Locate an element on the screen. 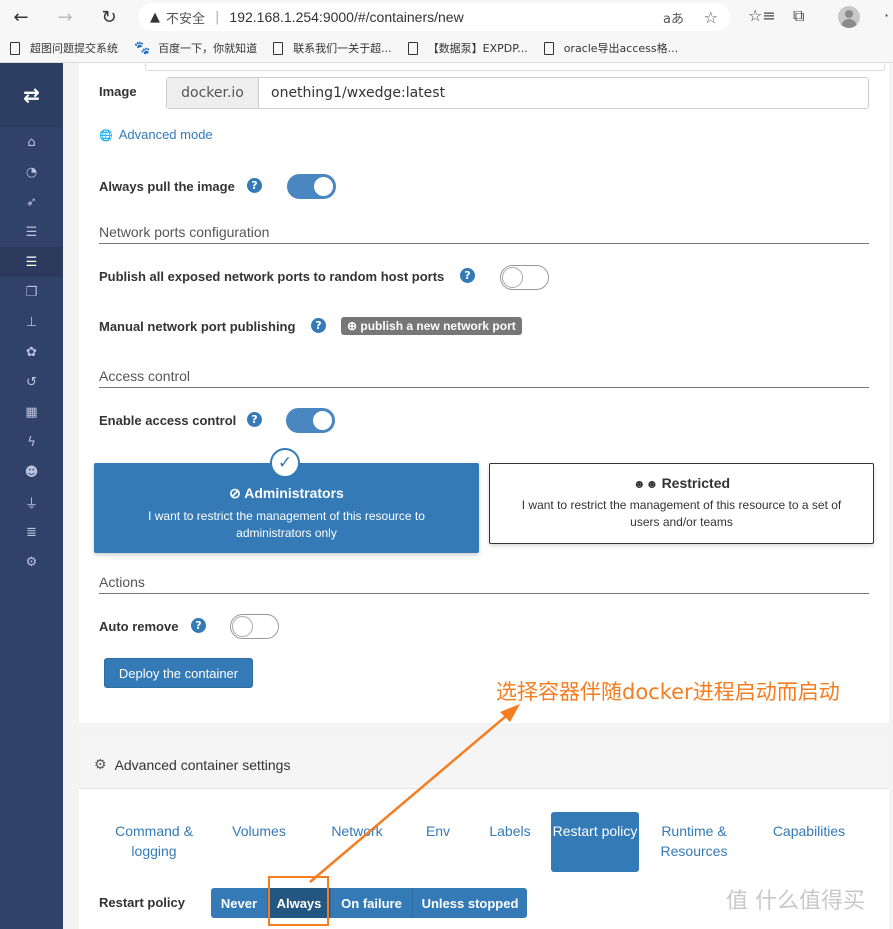 Image resolution: width=893 pixels, height=929 pixels. sidebar-item-containers: ☰ is located at coordinates (31, 262).